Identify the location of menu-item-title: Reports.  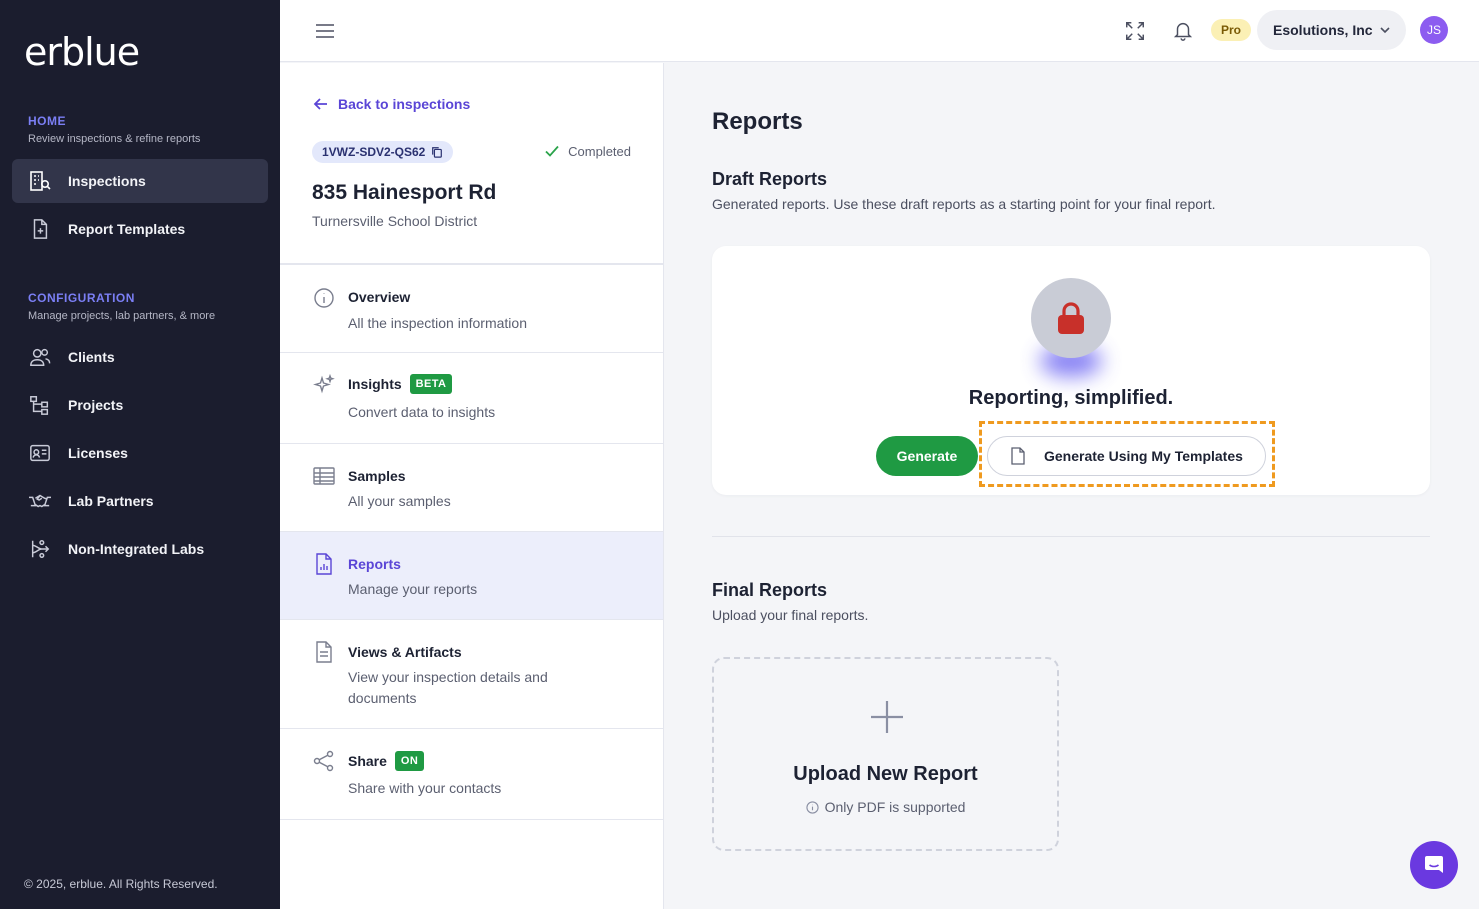
(374, 564).